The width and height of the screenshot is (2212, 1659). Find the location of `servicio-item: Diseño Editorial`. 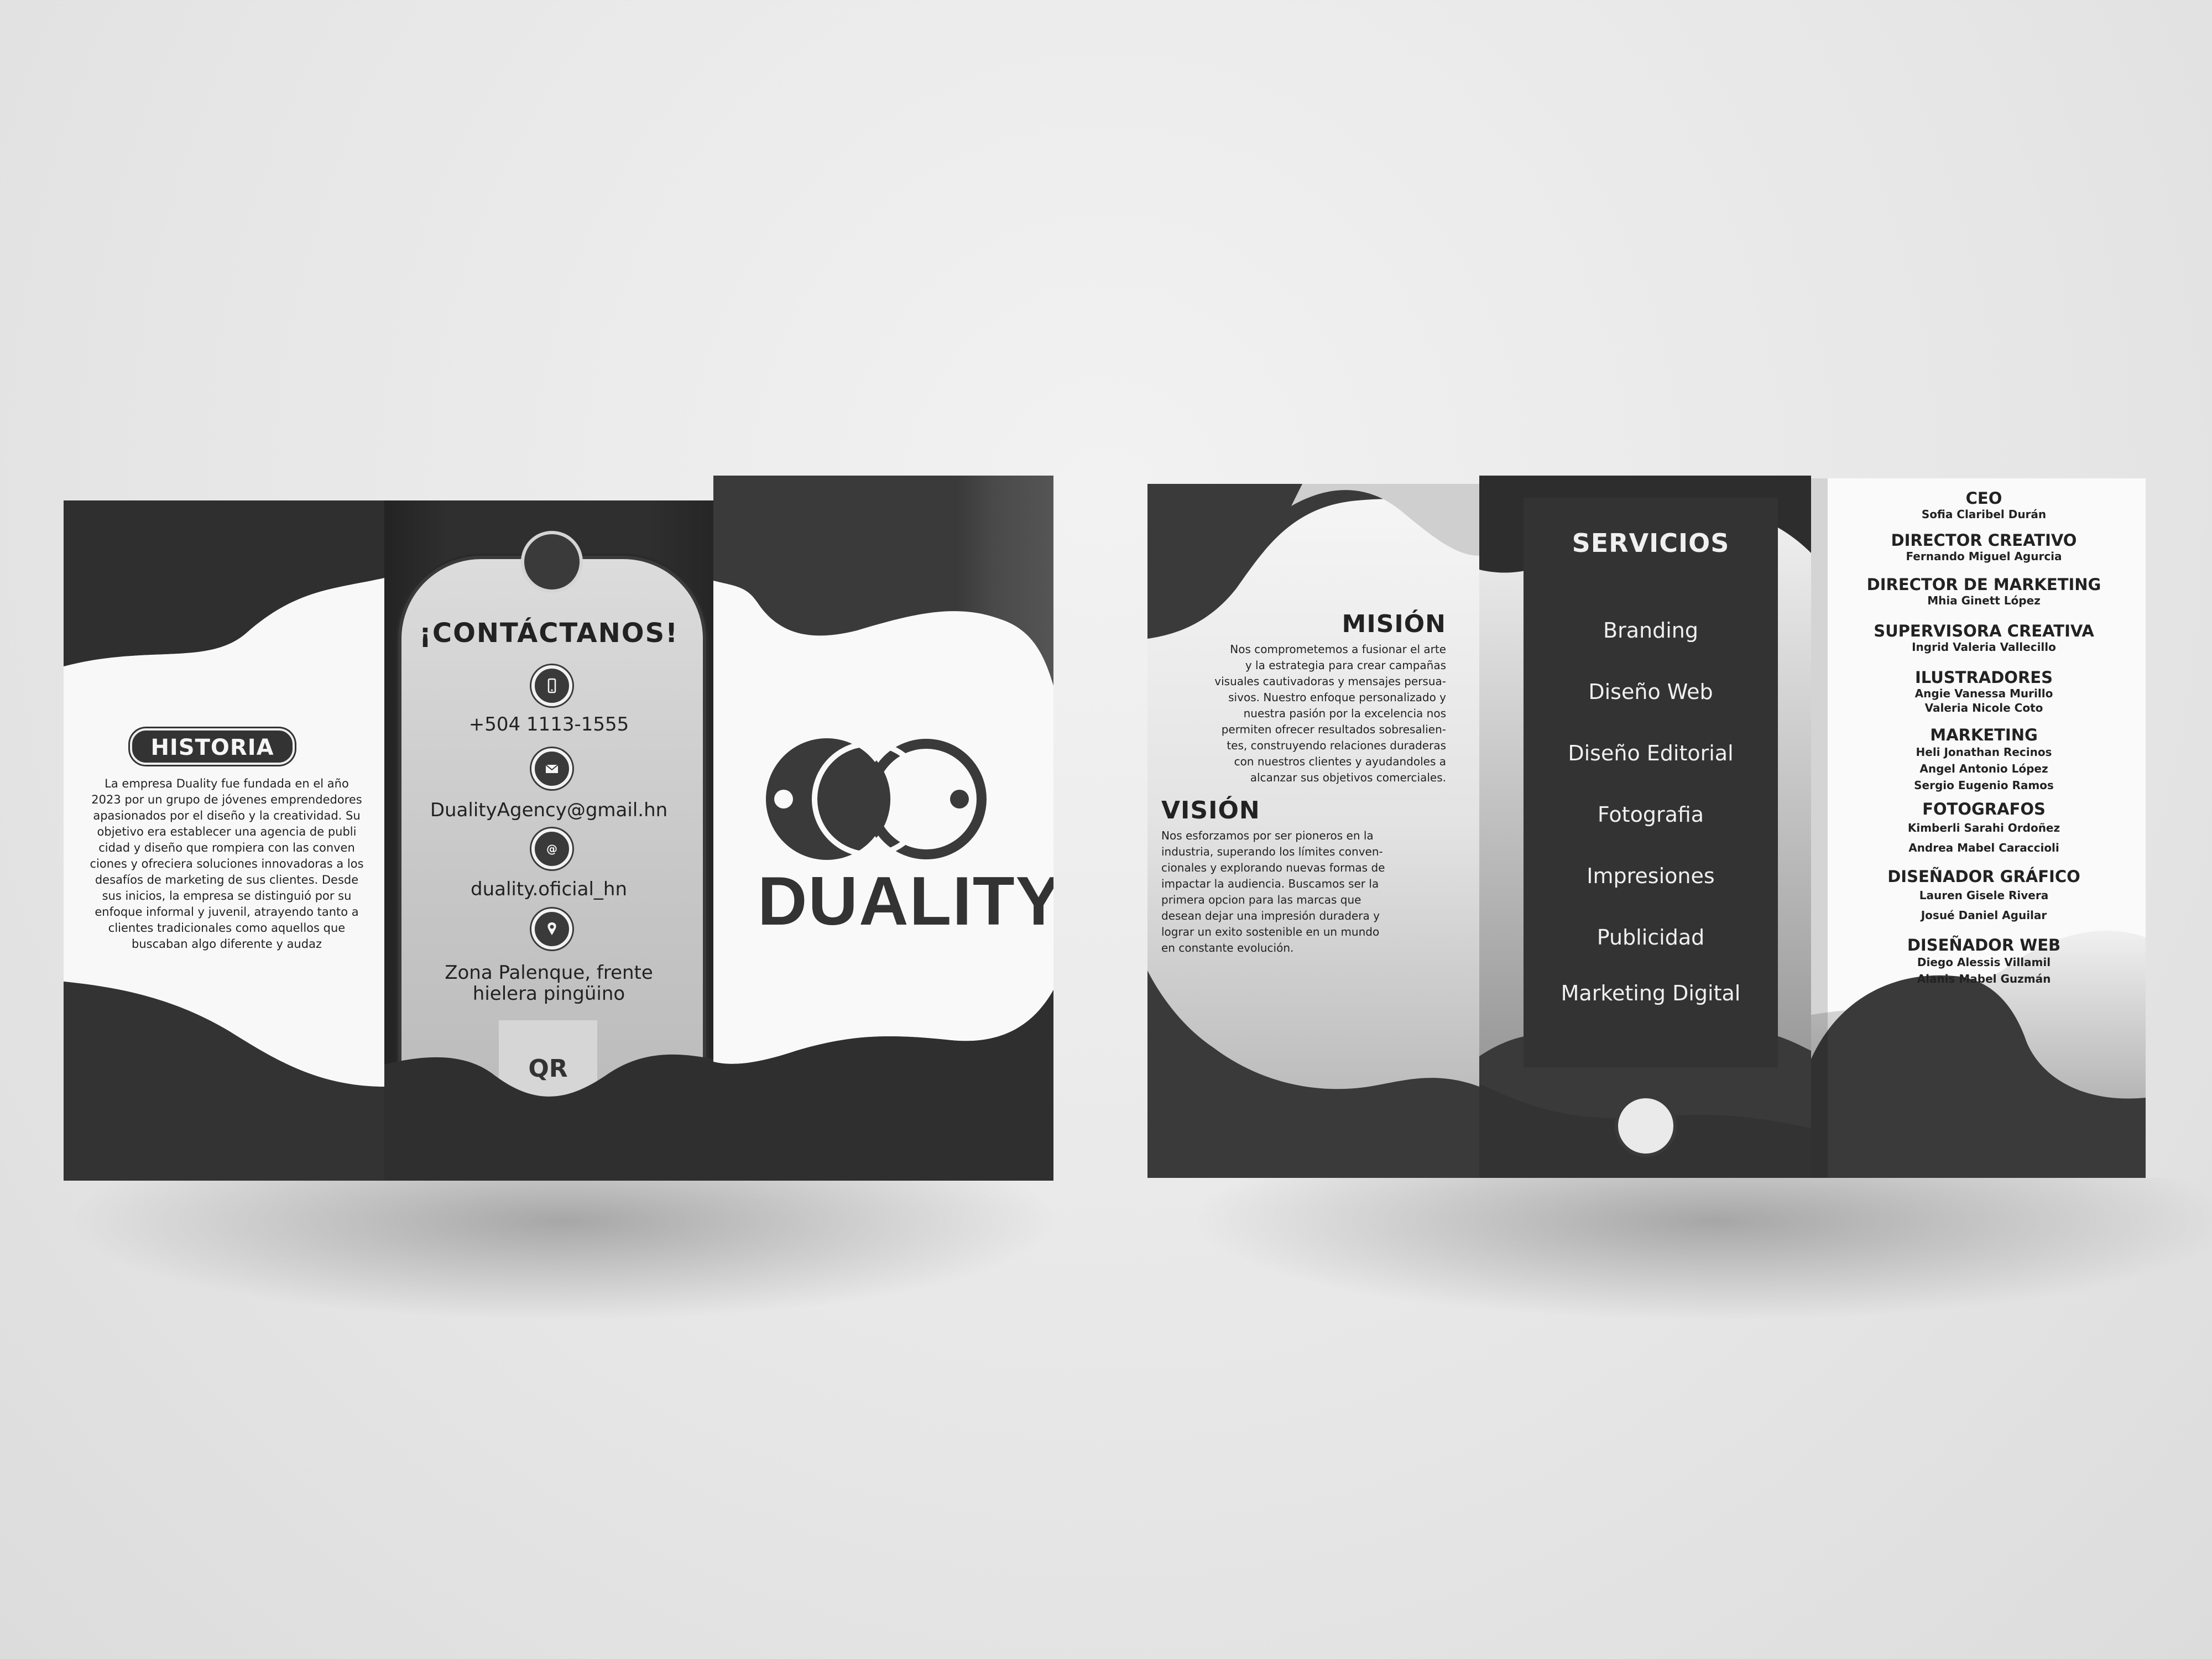

servicio-item: Diseño Editorial is located at coordinates (1651, 753).